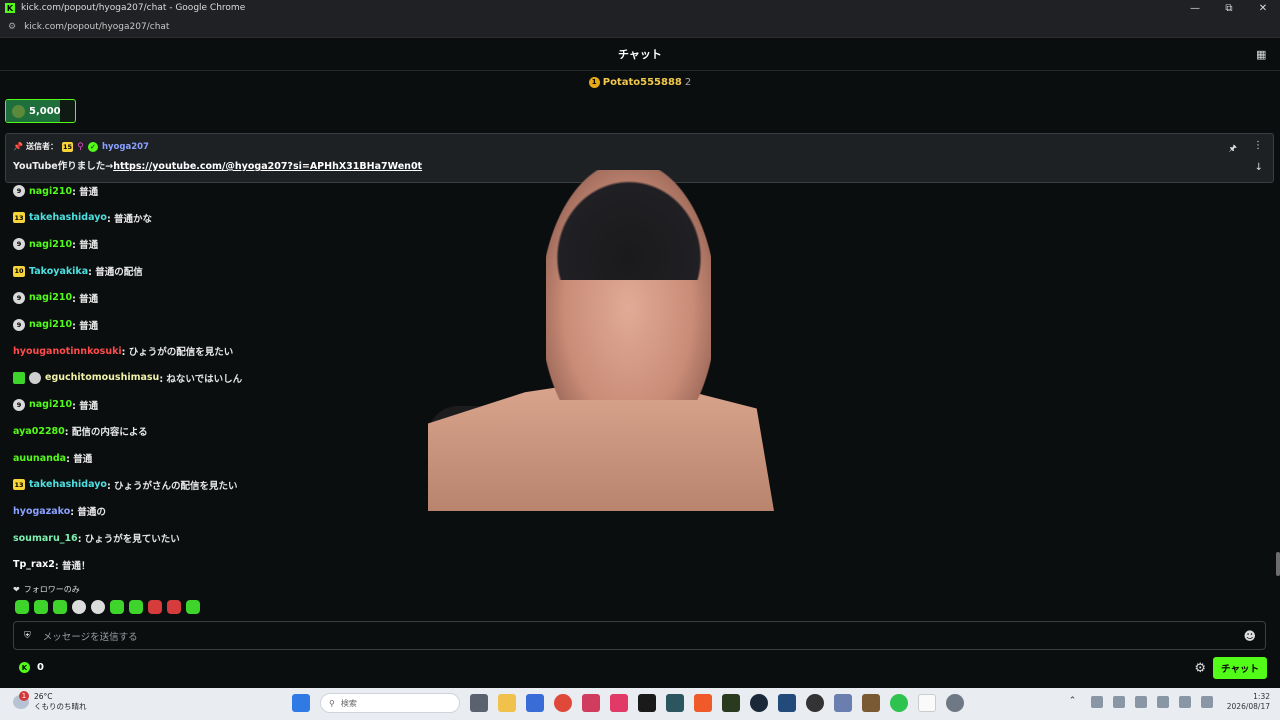 This screenshot has height=720, width=1280. What do you see at coordinates (647, 703) in the screenshot?
I see `app-dark-icon` at bounding box center [647, 703].